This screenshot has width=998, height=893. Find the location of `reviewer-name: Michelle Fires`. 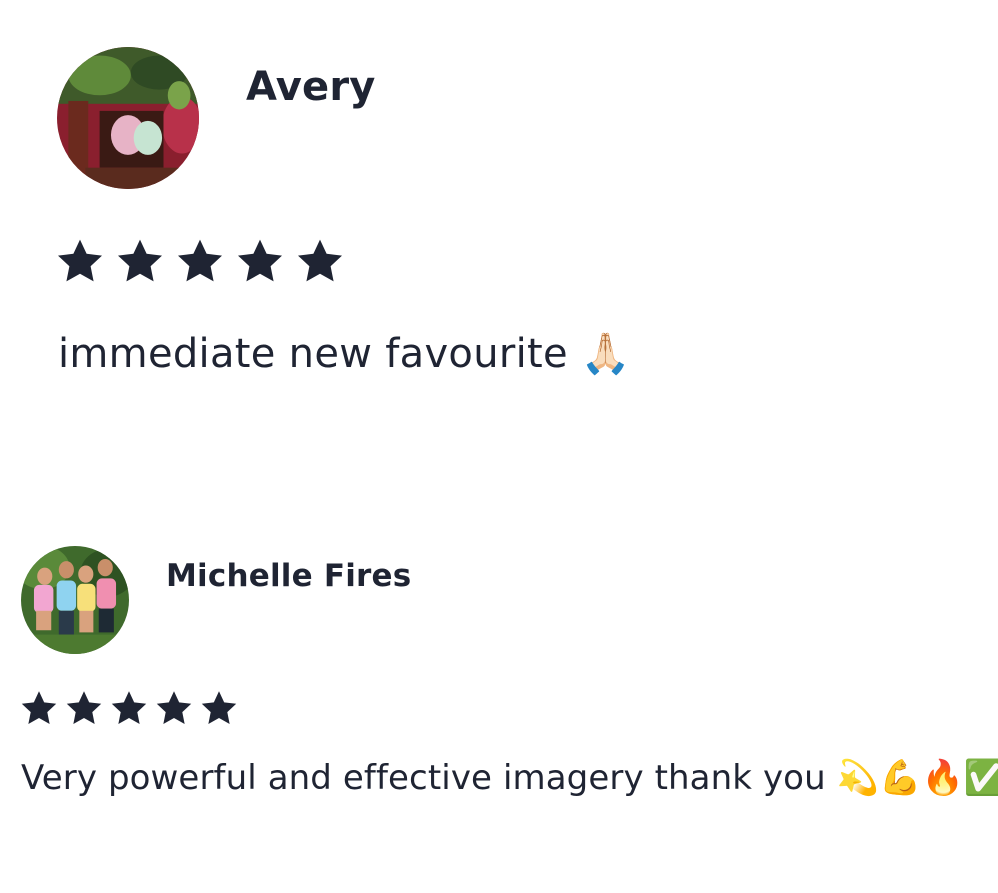

reviewer-name: Michelle Fires is located at coordinates (289, 576).